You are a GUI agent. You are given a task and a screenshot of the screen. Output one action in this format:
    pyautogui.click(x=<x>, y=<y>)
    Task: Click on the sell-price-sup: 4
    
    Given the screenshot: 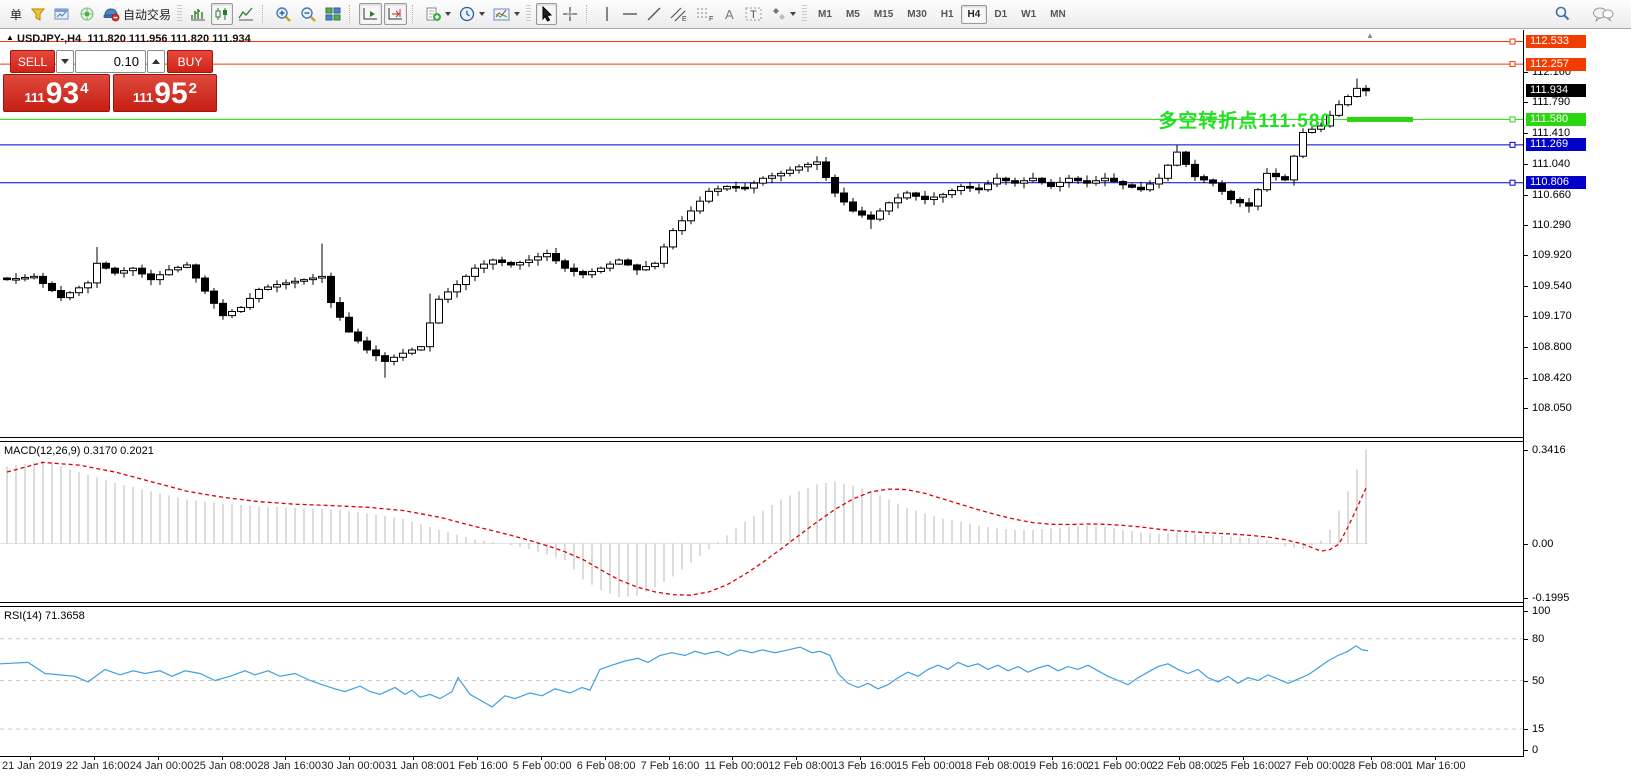 What is the action you would take?
    pyautogui.click(x=84, y=88)
    